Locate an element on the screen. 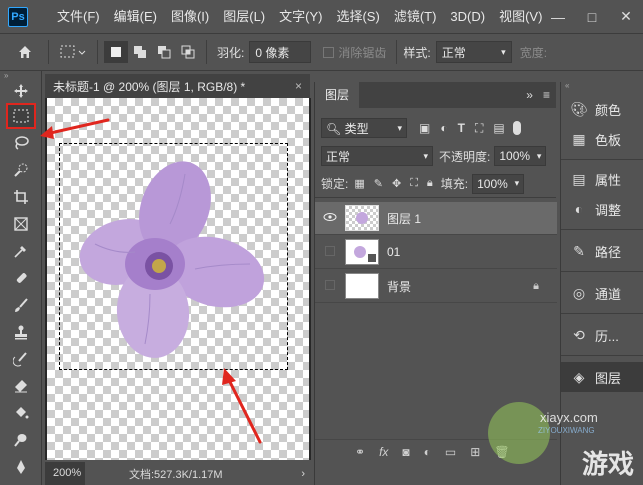 This screenshot has width=643, height=485. panel-menu-icon: ≡ is located at coordinates (546, 95).